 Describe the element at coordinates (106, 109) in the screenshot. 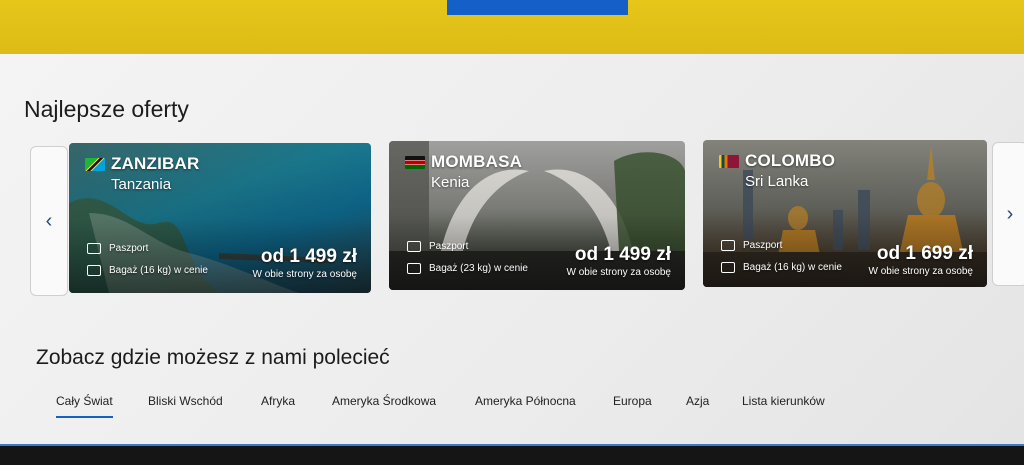

I see `section-title: Najlepsze oferty` at that location.